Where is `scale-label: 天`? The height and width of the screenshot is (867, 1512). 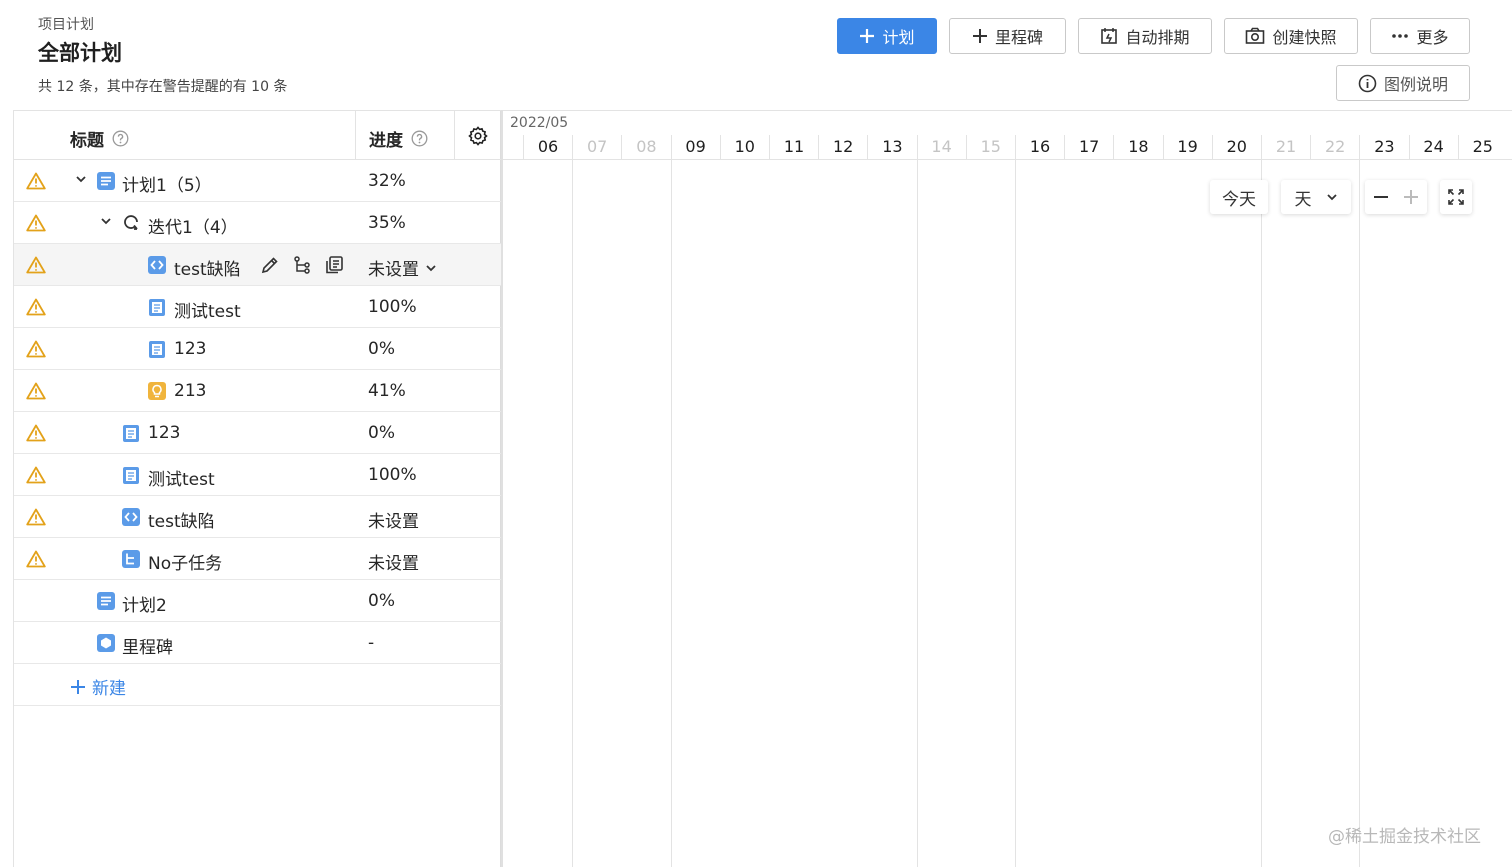 scale-label: 天 is located at coordinates (1303, 199).